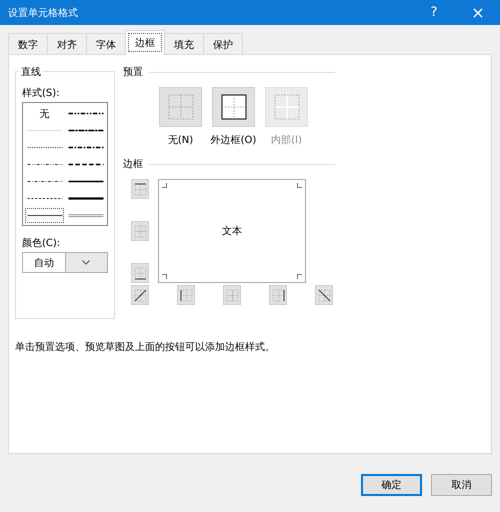 This screenshot has width=500, height=512. I want to click on preset-button, so click(233, 107).